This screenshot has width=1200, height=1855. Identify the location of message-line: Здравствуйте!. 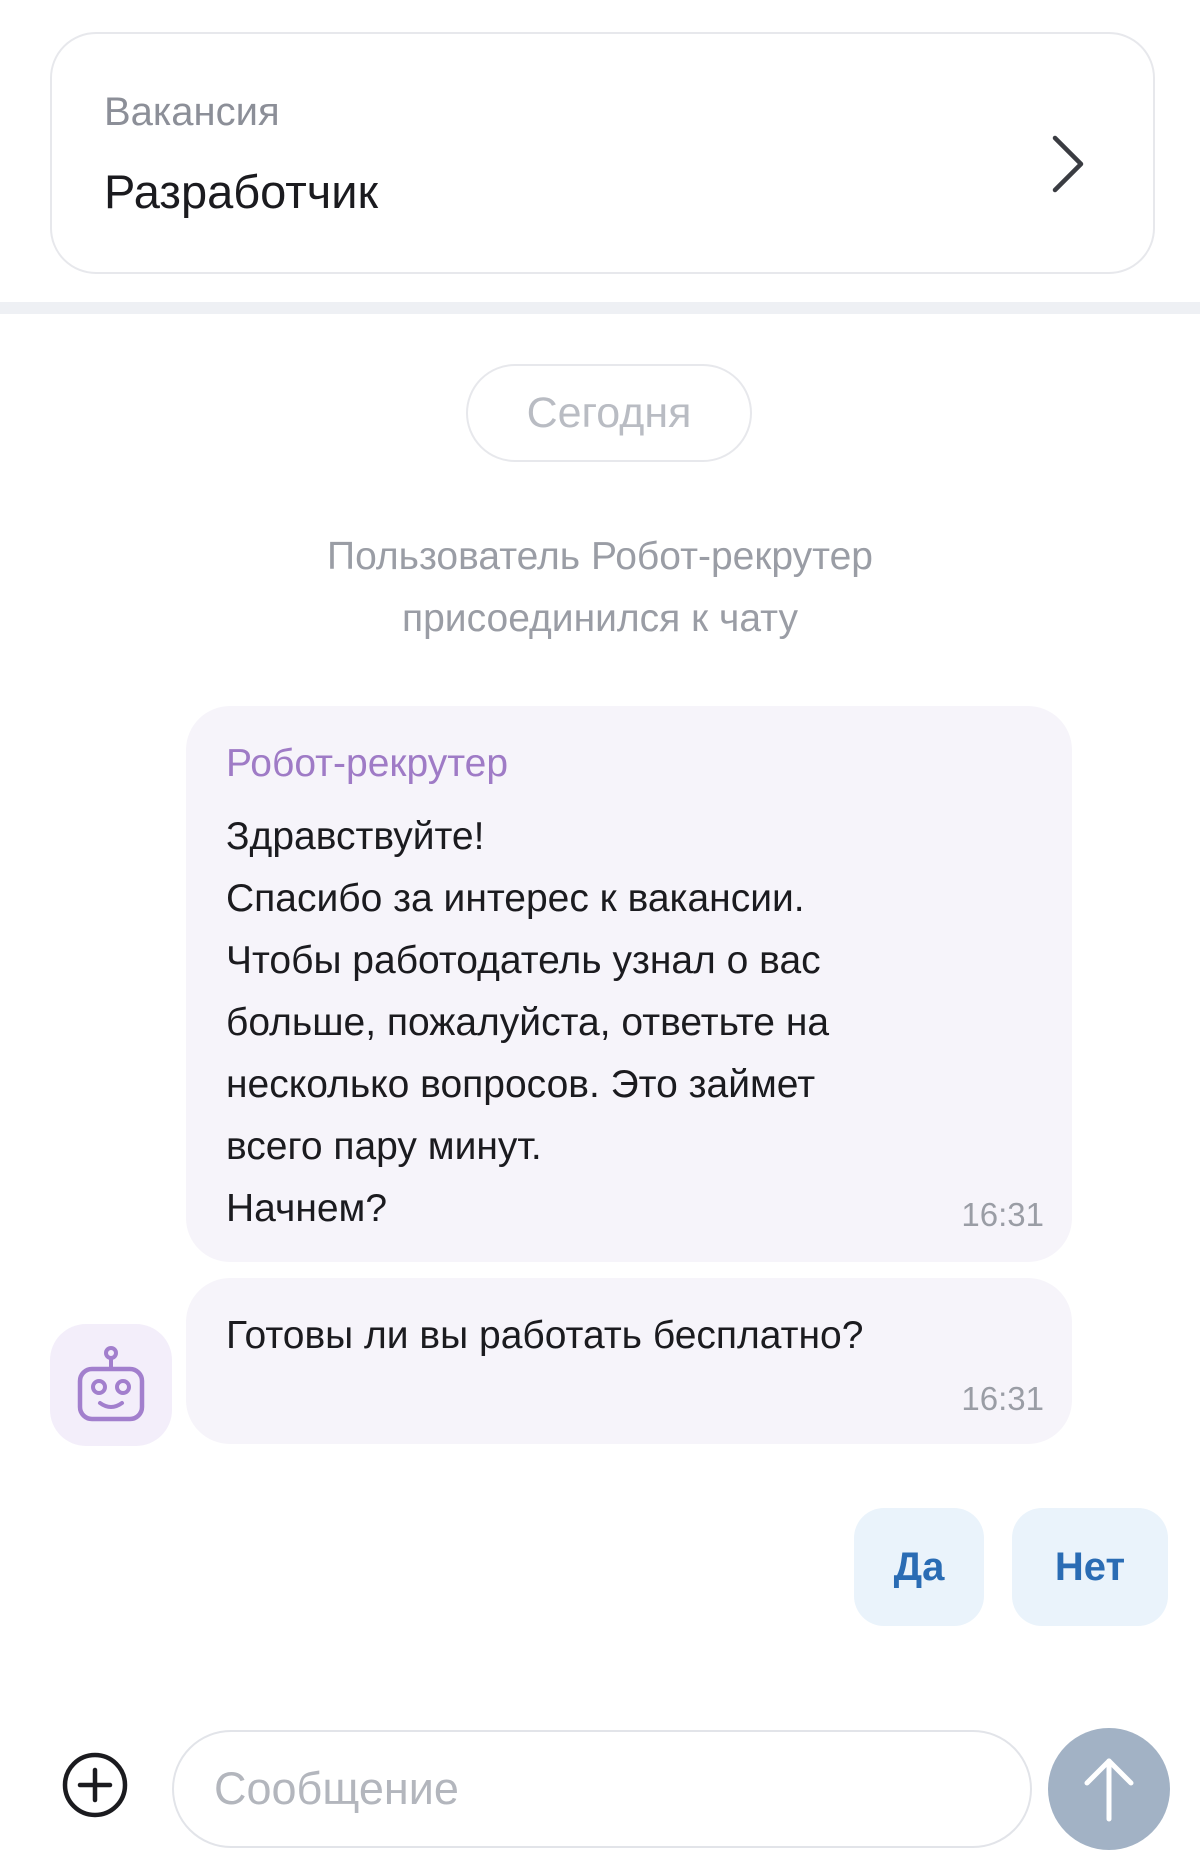
(355, 836).